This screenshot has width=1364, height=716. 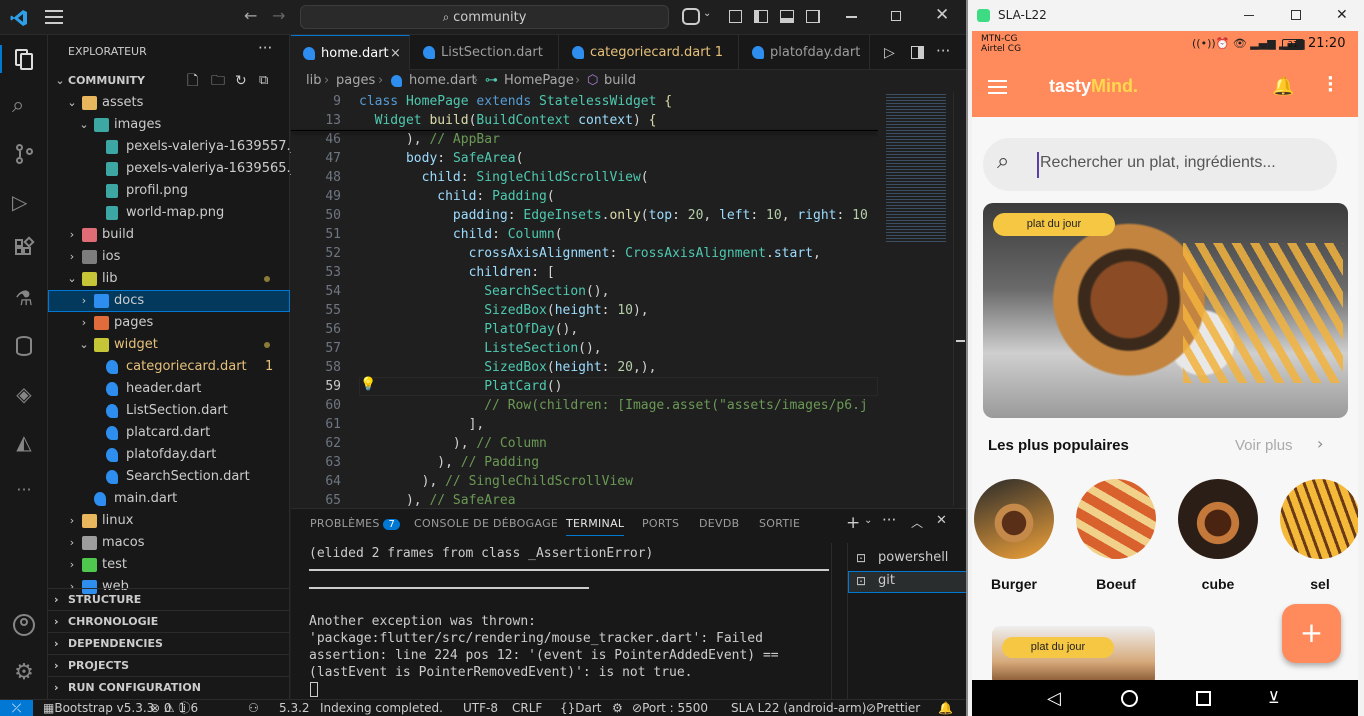 I want to click on forward-arrow-icon: →, so click(x=278, y=15).